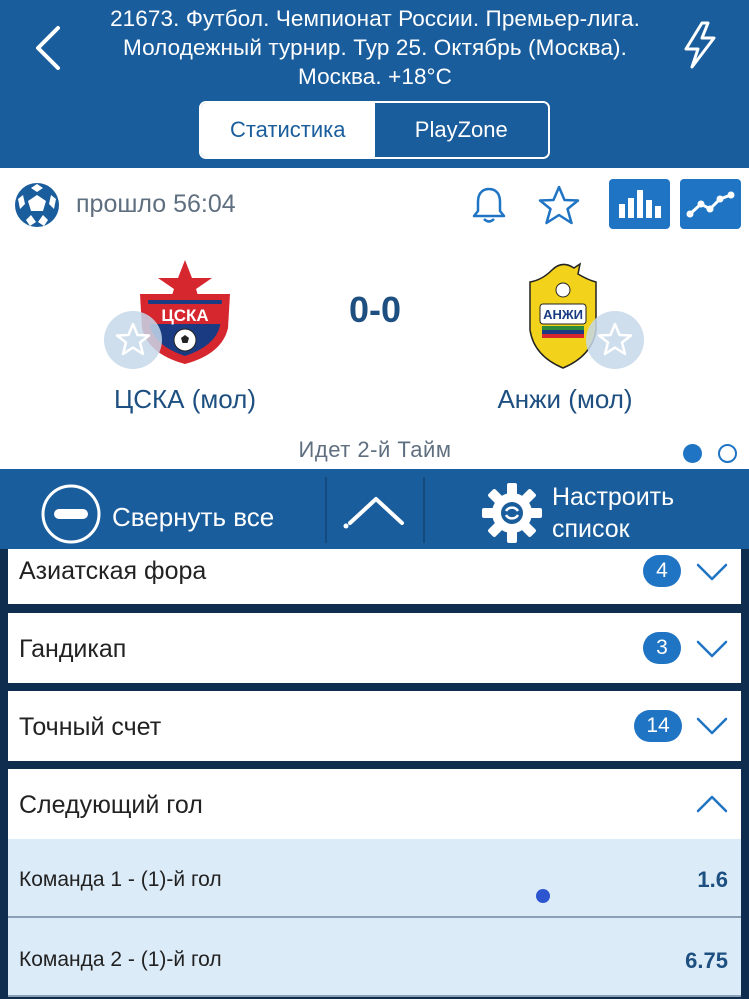 The width and height of the screenshot is (749, 999). I want to click on tab-switcher: Статистика PlayZone, so click(374, 130).